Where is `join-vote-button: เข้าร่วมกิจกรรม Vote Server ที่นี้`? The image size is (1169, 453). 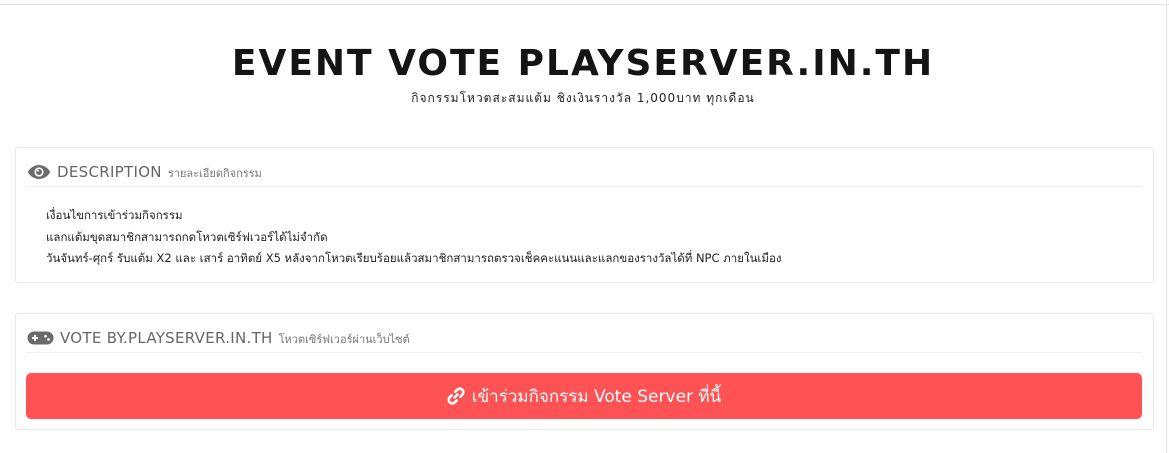
join-vote-button: เข้าร่วมกิจกรรม Vote Server ที่นี้ is located at coordinates (584, 396).